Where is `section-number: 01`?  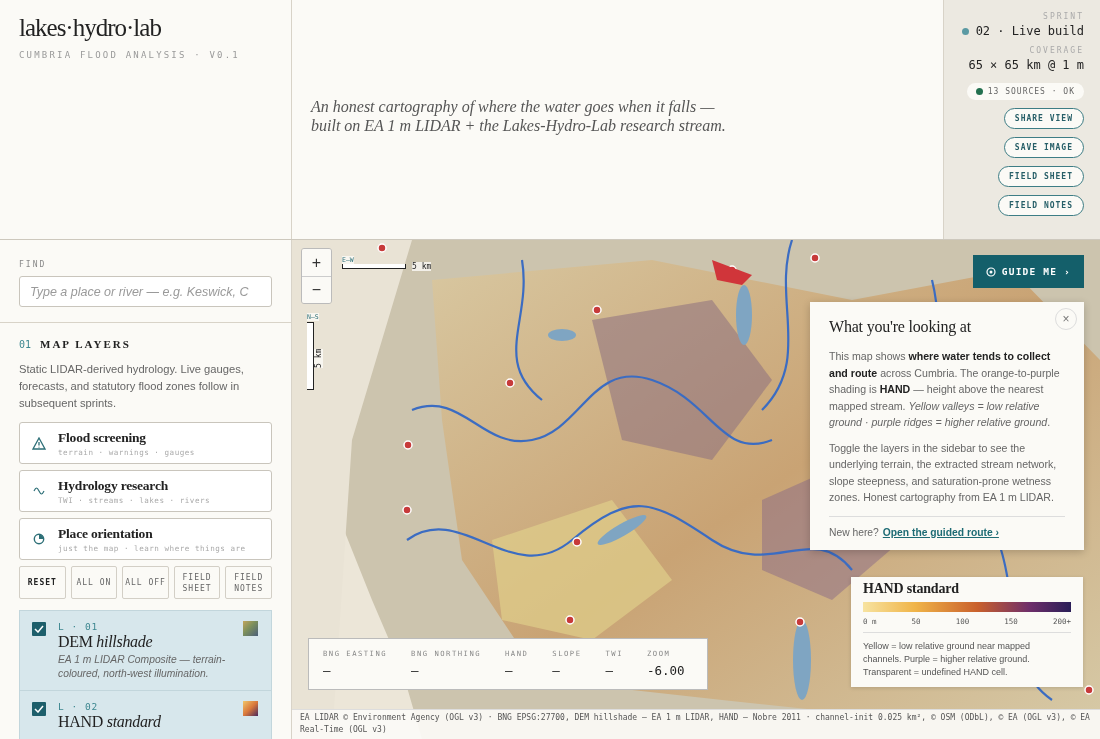
section-number: 01 is located at coordinates (25, 344).